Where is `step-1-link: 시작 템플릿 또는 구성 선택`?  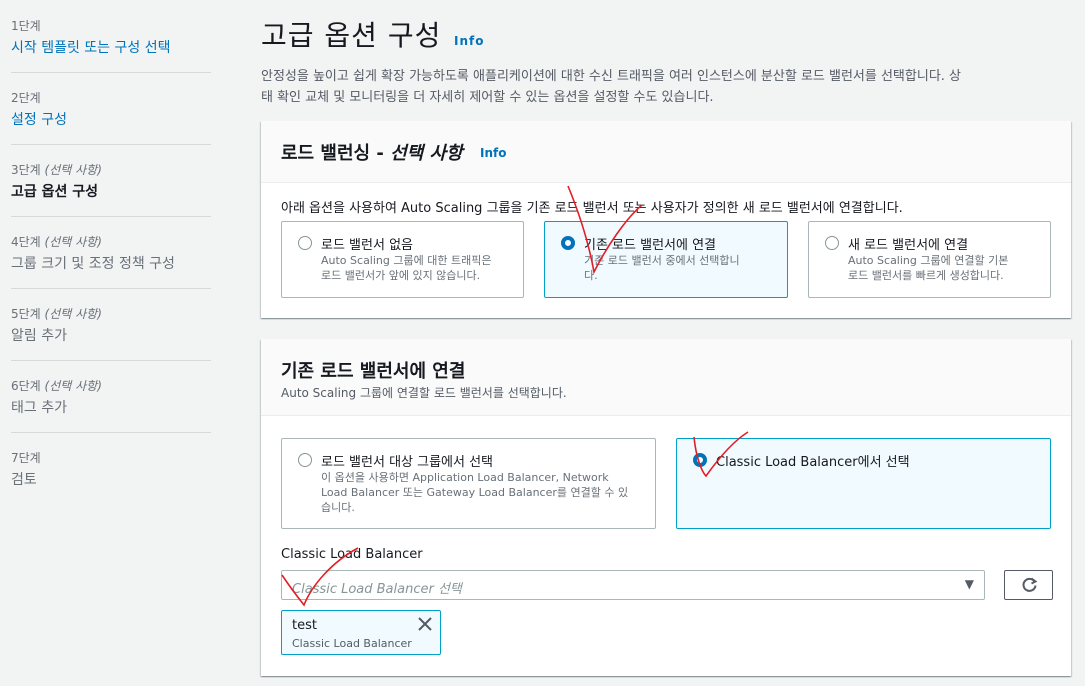 step-1-link: 시작 템플릿 또는 구성 선택 is located at coordinates (111, 48).